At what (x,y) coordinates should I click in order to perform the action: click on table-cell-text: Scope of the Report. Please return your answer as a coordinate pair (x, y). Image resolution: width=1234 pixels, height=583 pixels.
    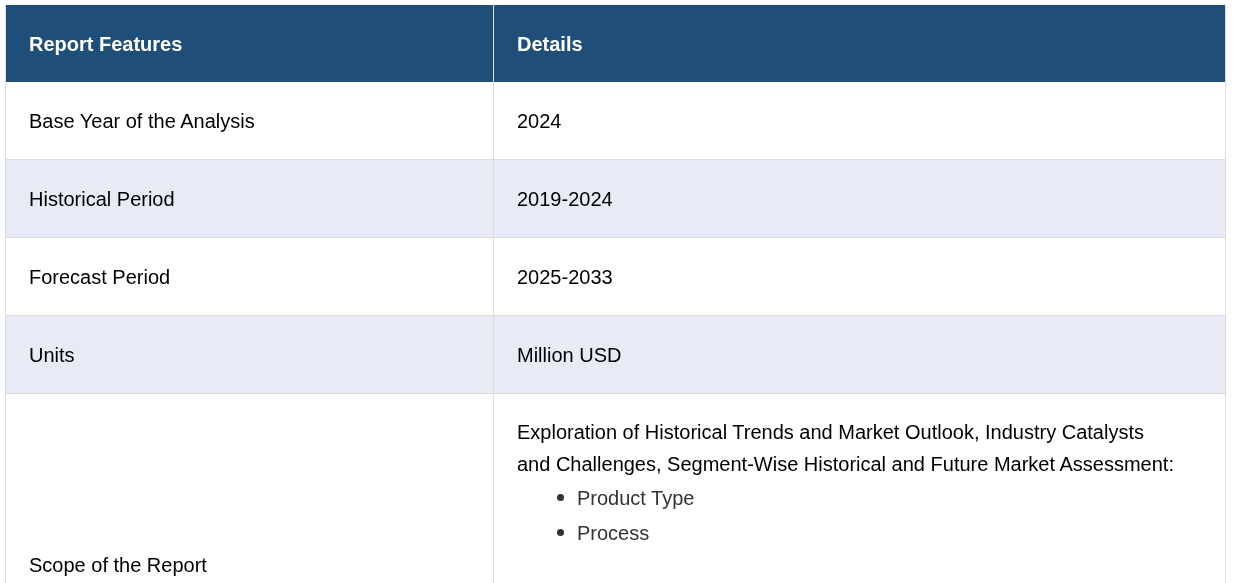
    Looking at the image, I should click on (118, 565).